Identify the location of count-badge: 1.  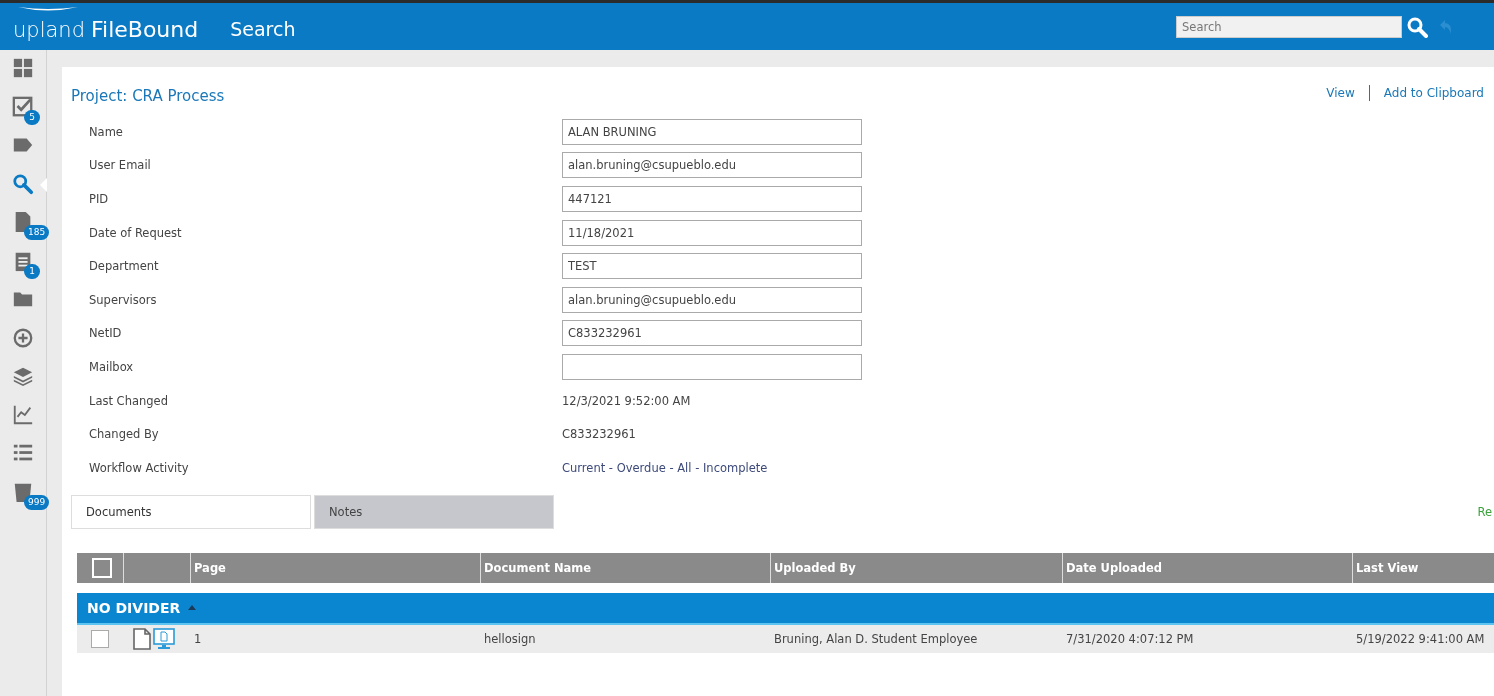
(32, 271).